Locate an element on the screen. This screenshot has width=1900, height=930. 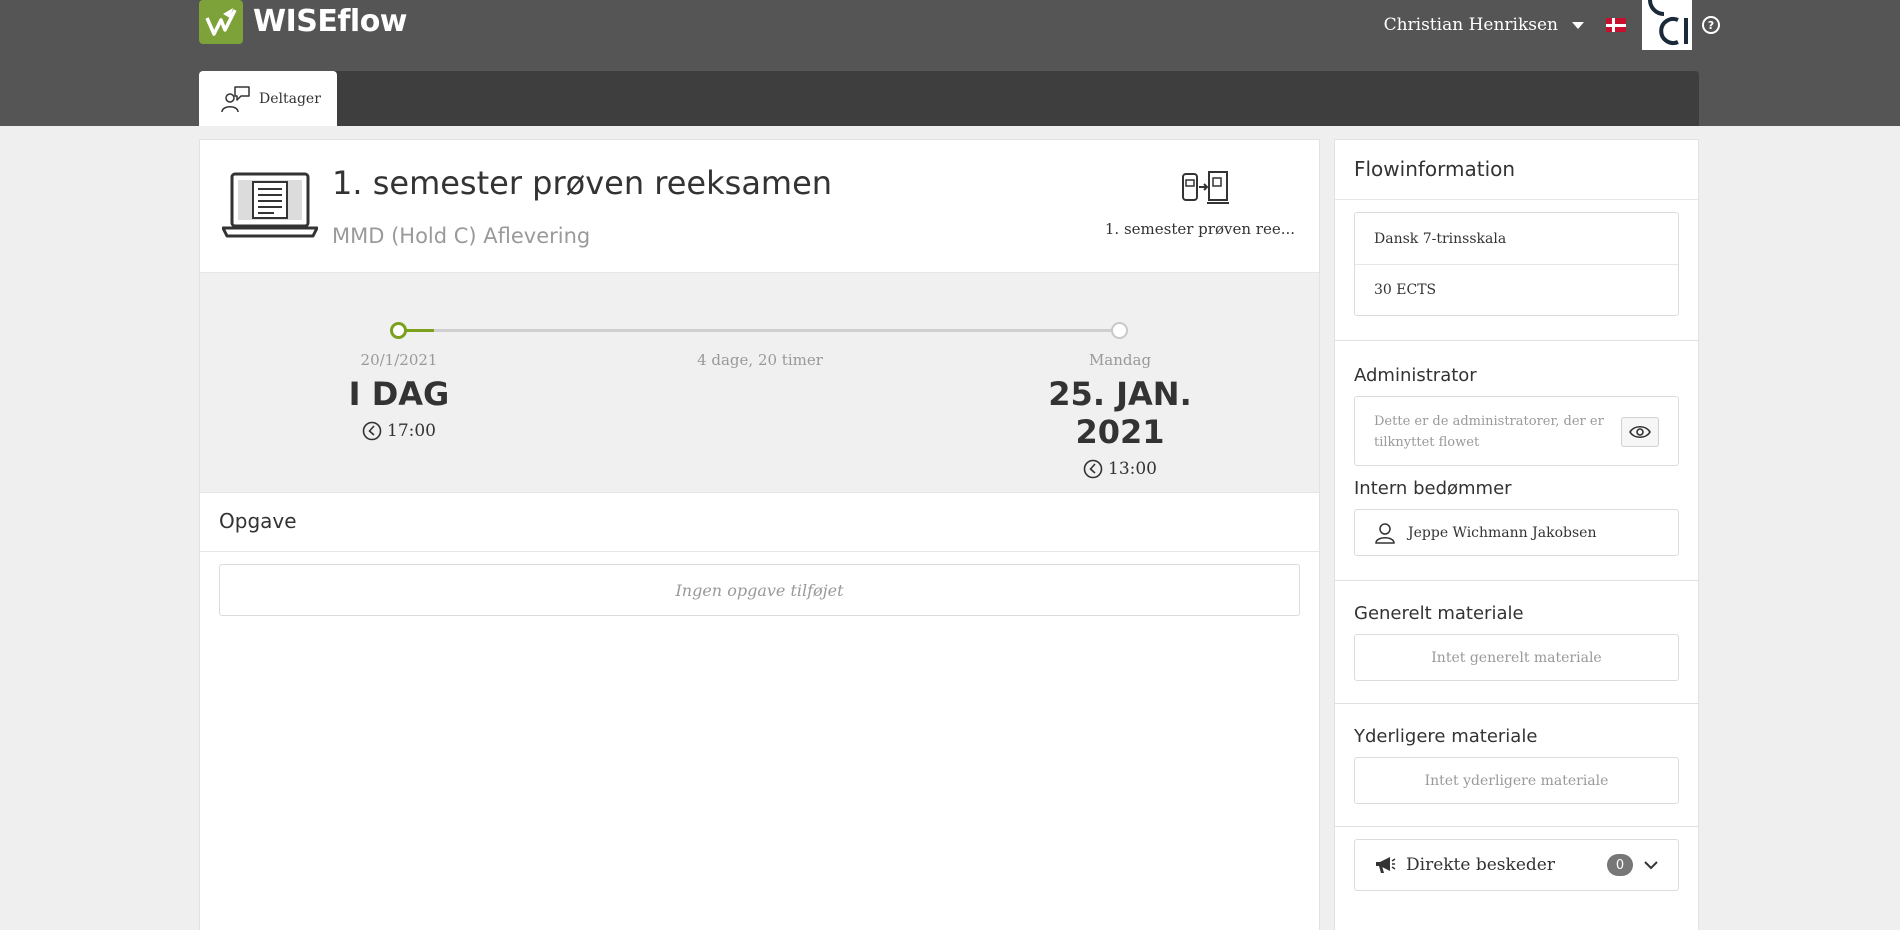
info-list: Dansk 7-trinsskala 30 ECTS is located at coordinates (1516, 264).